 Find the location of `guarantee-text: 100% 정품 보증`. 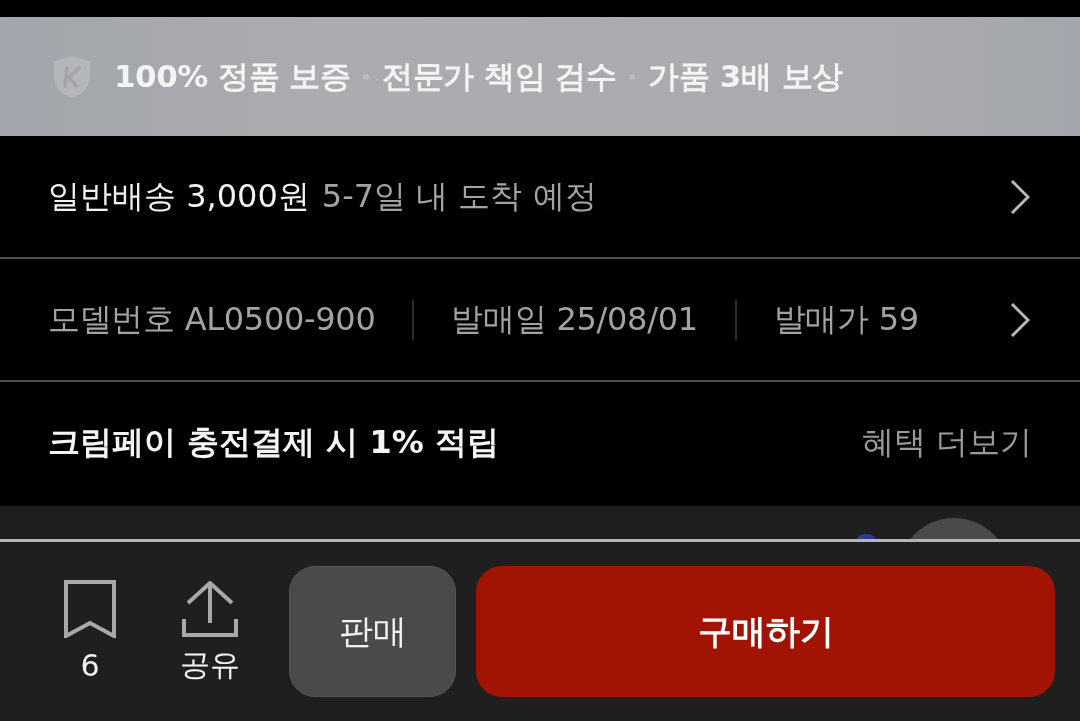

guarantee-text: 100% 정품 보증 is located at coordinates (232, 76).